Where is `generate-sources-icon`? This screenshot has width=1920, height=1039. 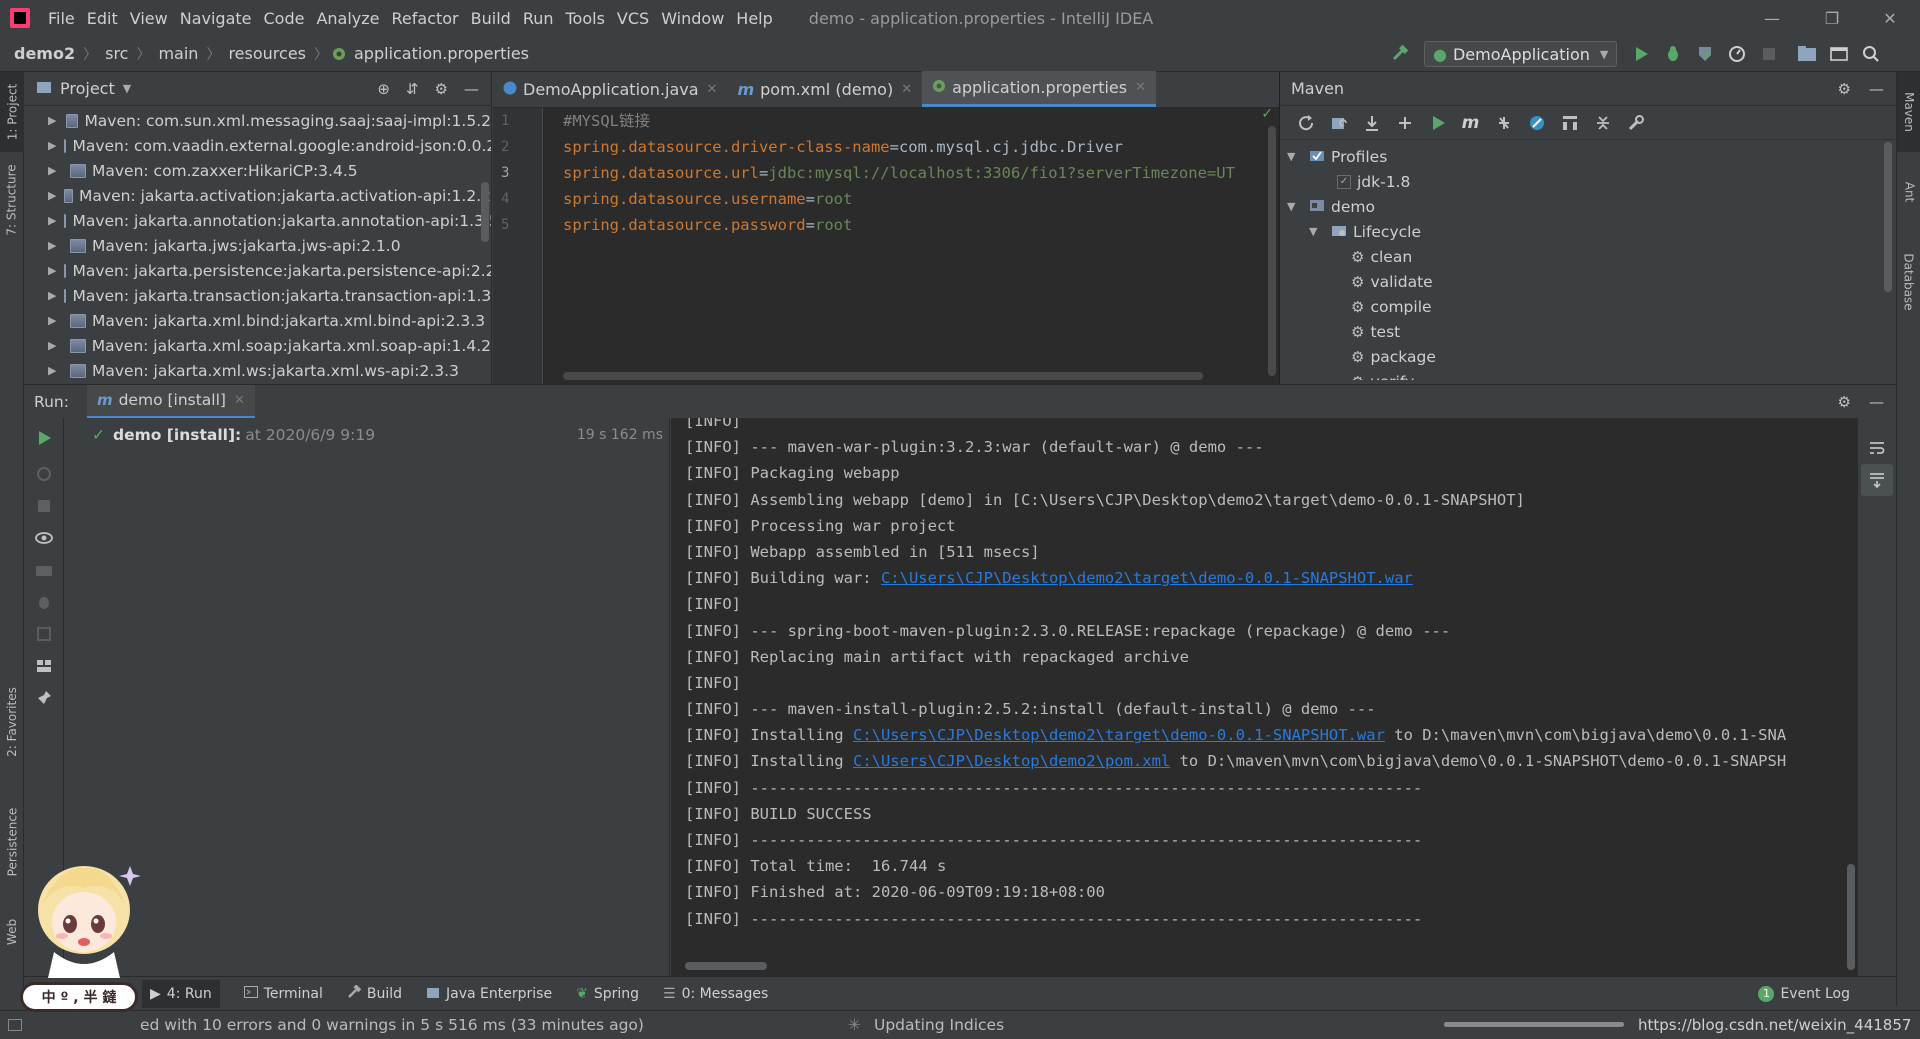 generate-sources-icon is located at coordinates (1338, 123).